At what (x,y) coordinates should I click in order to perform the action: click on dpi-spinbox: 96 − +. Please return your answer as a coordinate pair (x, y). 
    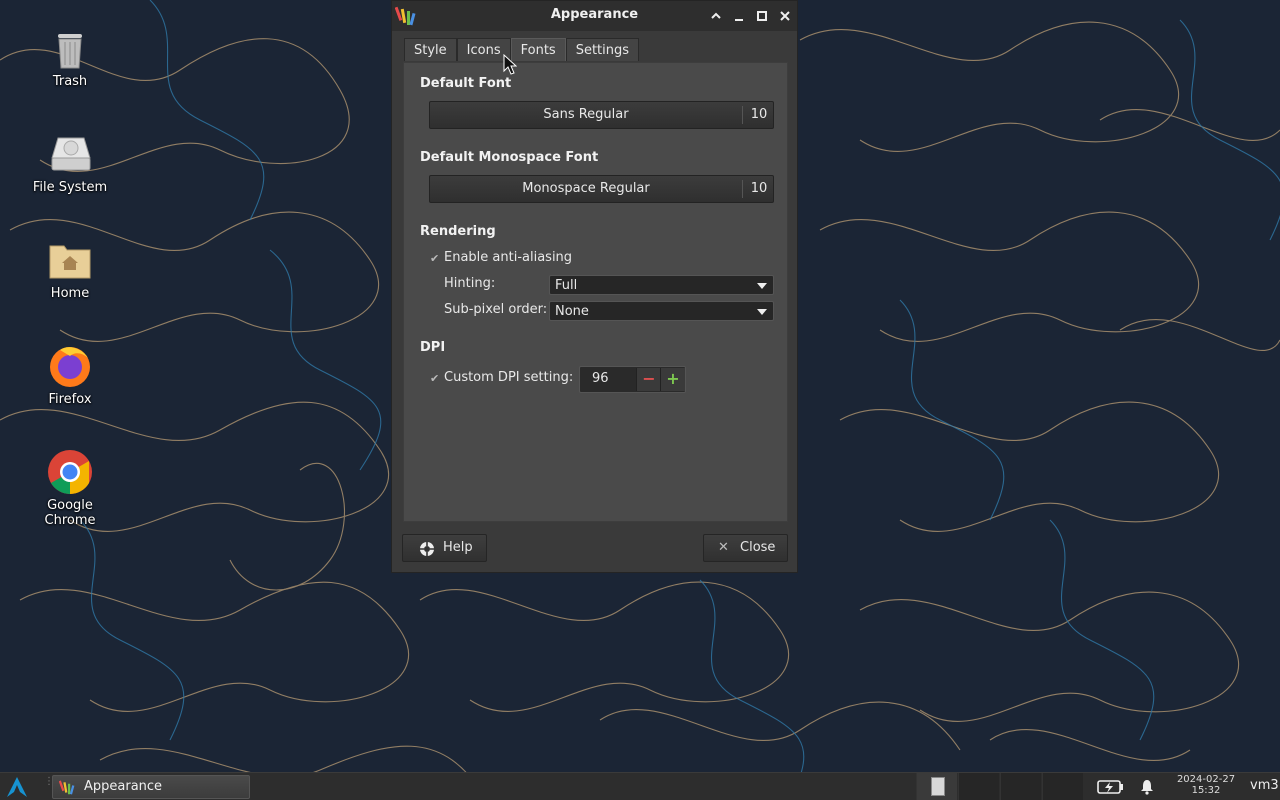
    Looking at the image, I should click on (632, 379).